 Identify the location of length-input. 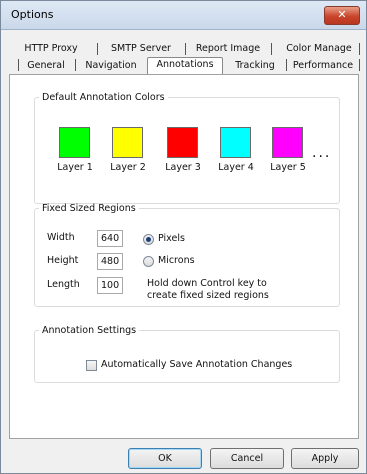
(110, 285).